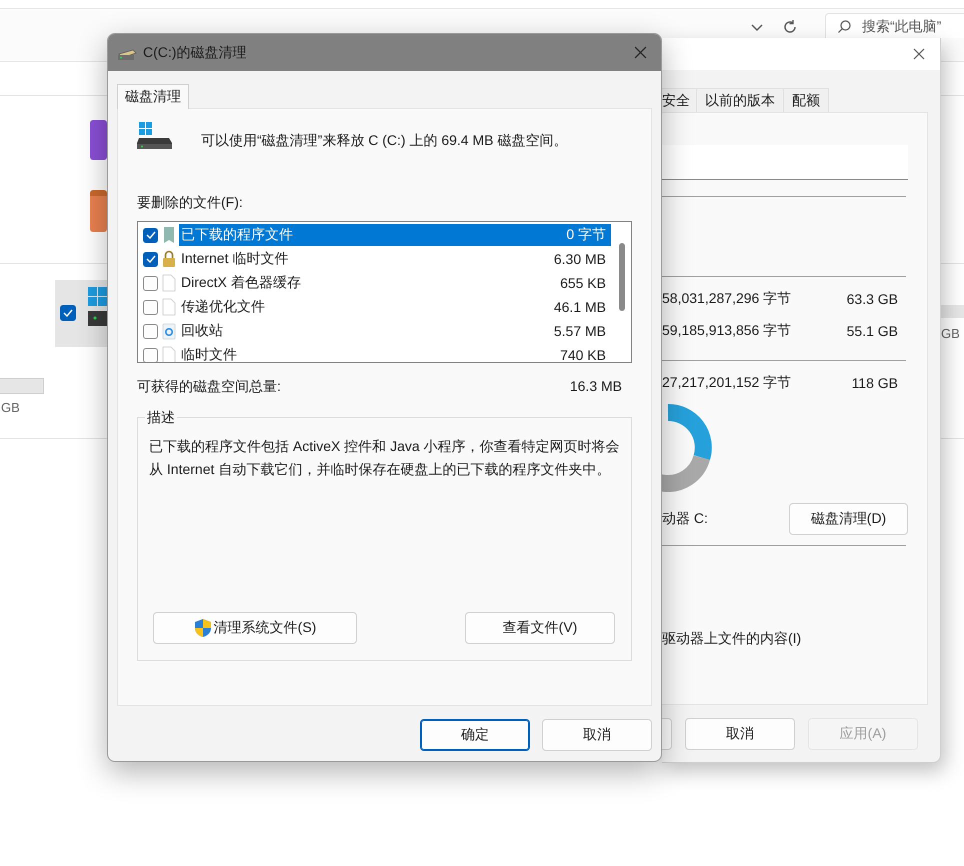  What do you see at coordinates (190, 202) in the screenshot?
I see `files-label: 要删除的文件(F):` at bounding box center [190, 202].